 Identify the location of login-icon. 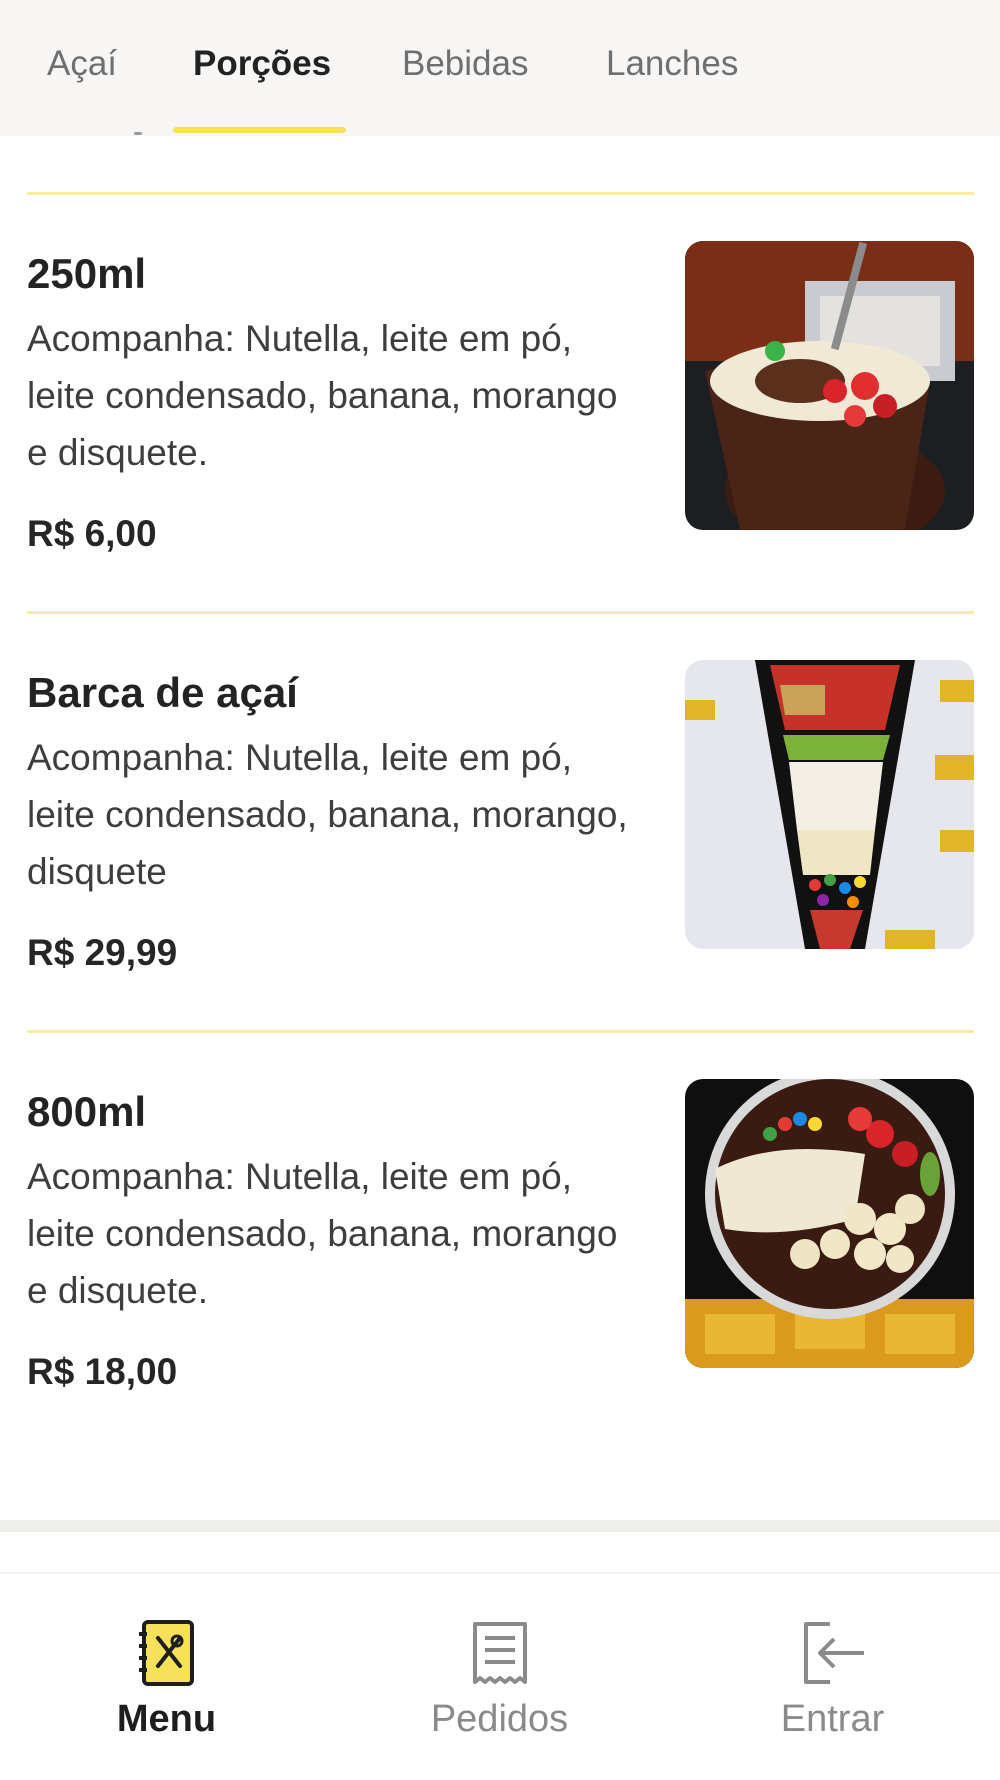
(833, 1653).